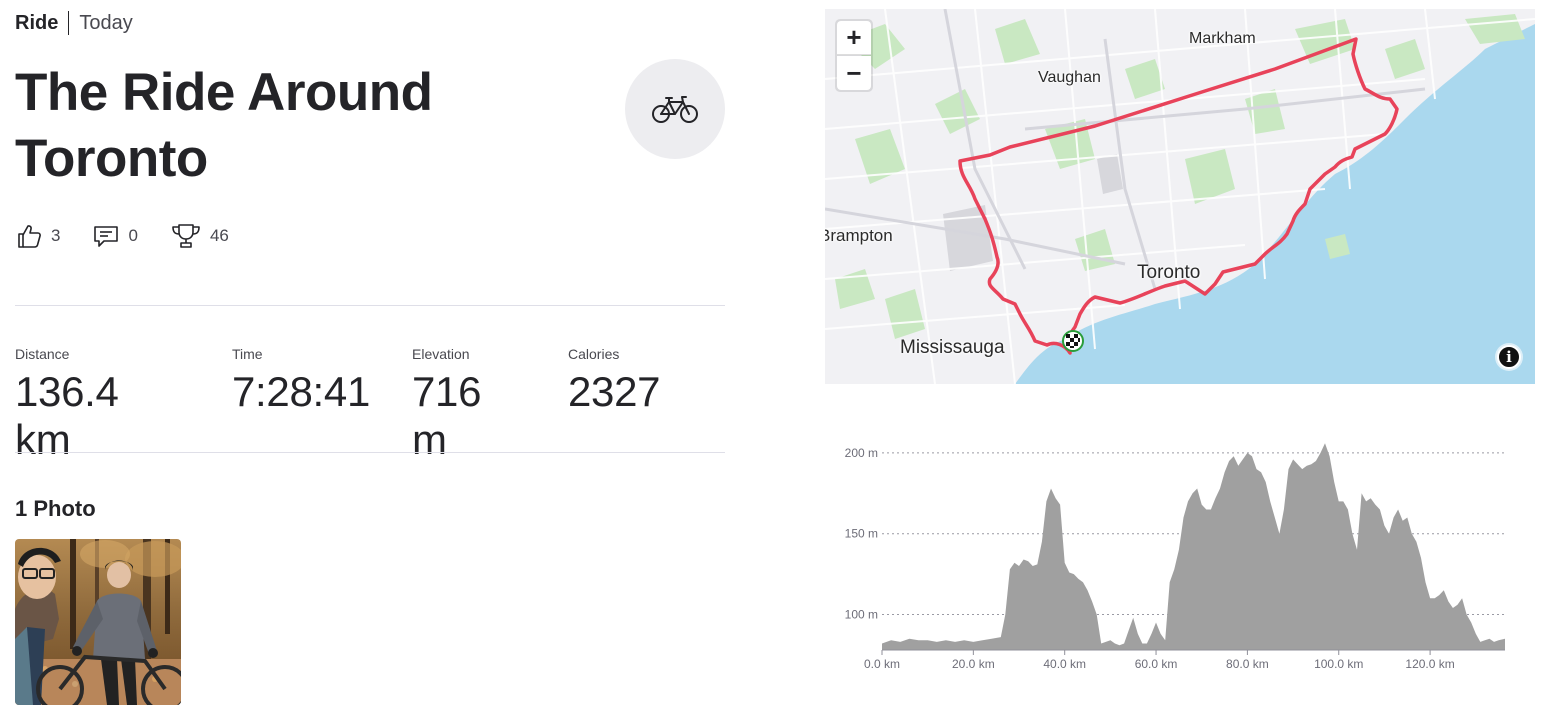  Describe the element at coordinates (854, 38) in the screenshot. I see `zoom-in-button: +` at that location.